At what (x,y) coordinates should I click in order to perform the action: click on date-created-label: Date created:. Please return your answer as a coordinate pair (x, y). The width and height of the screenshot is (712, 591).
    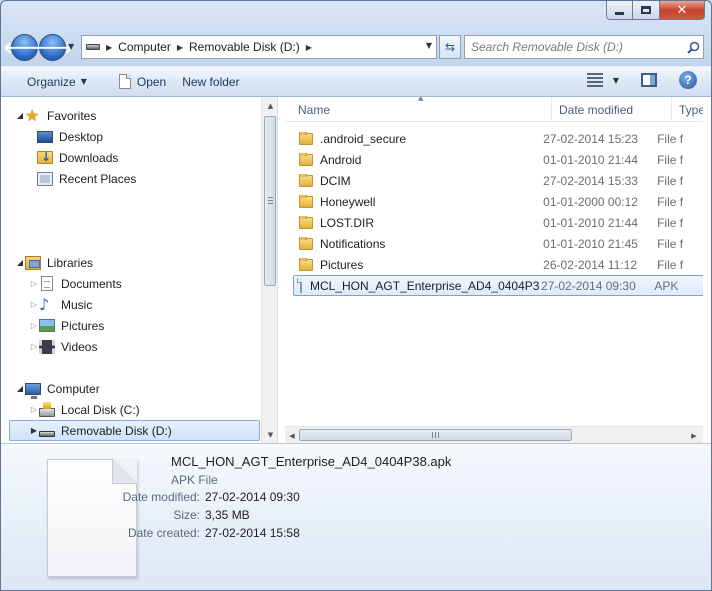
    Looking at the image, I should click on (163, 533).